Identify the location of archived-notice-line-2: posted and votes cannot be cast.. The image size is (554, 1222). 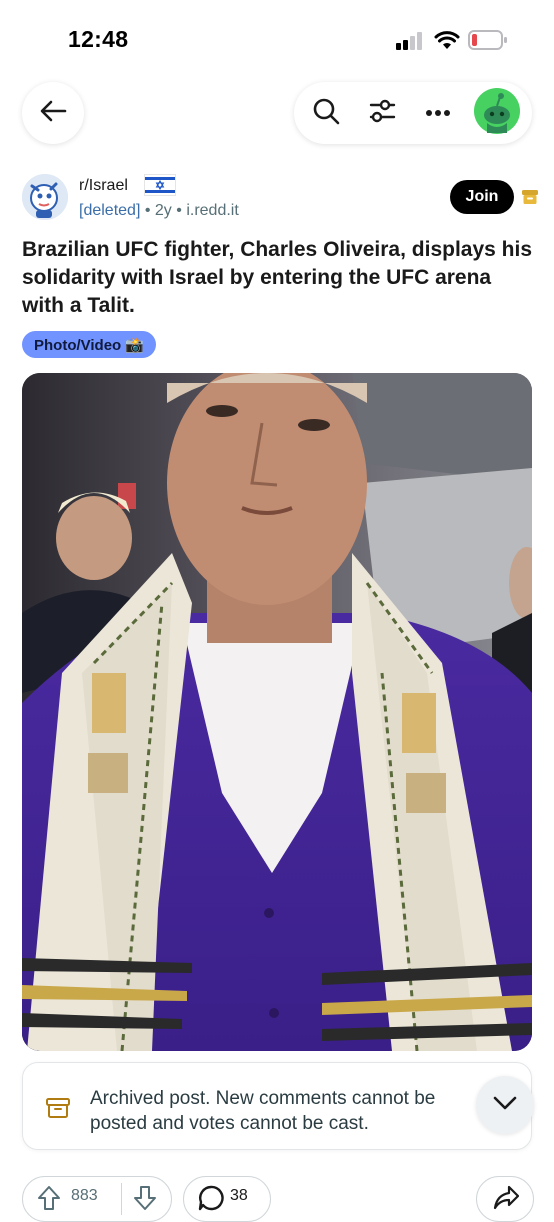
(229, 1123).